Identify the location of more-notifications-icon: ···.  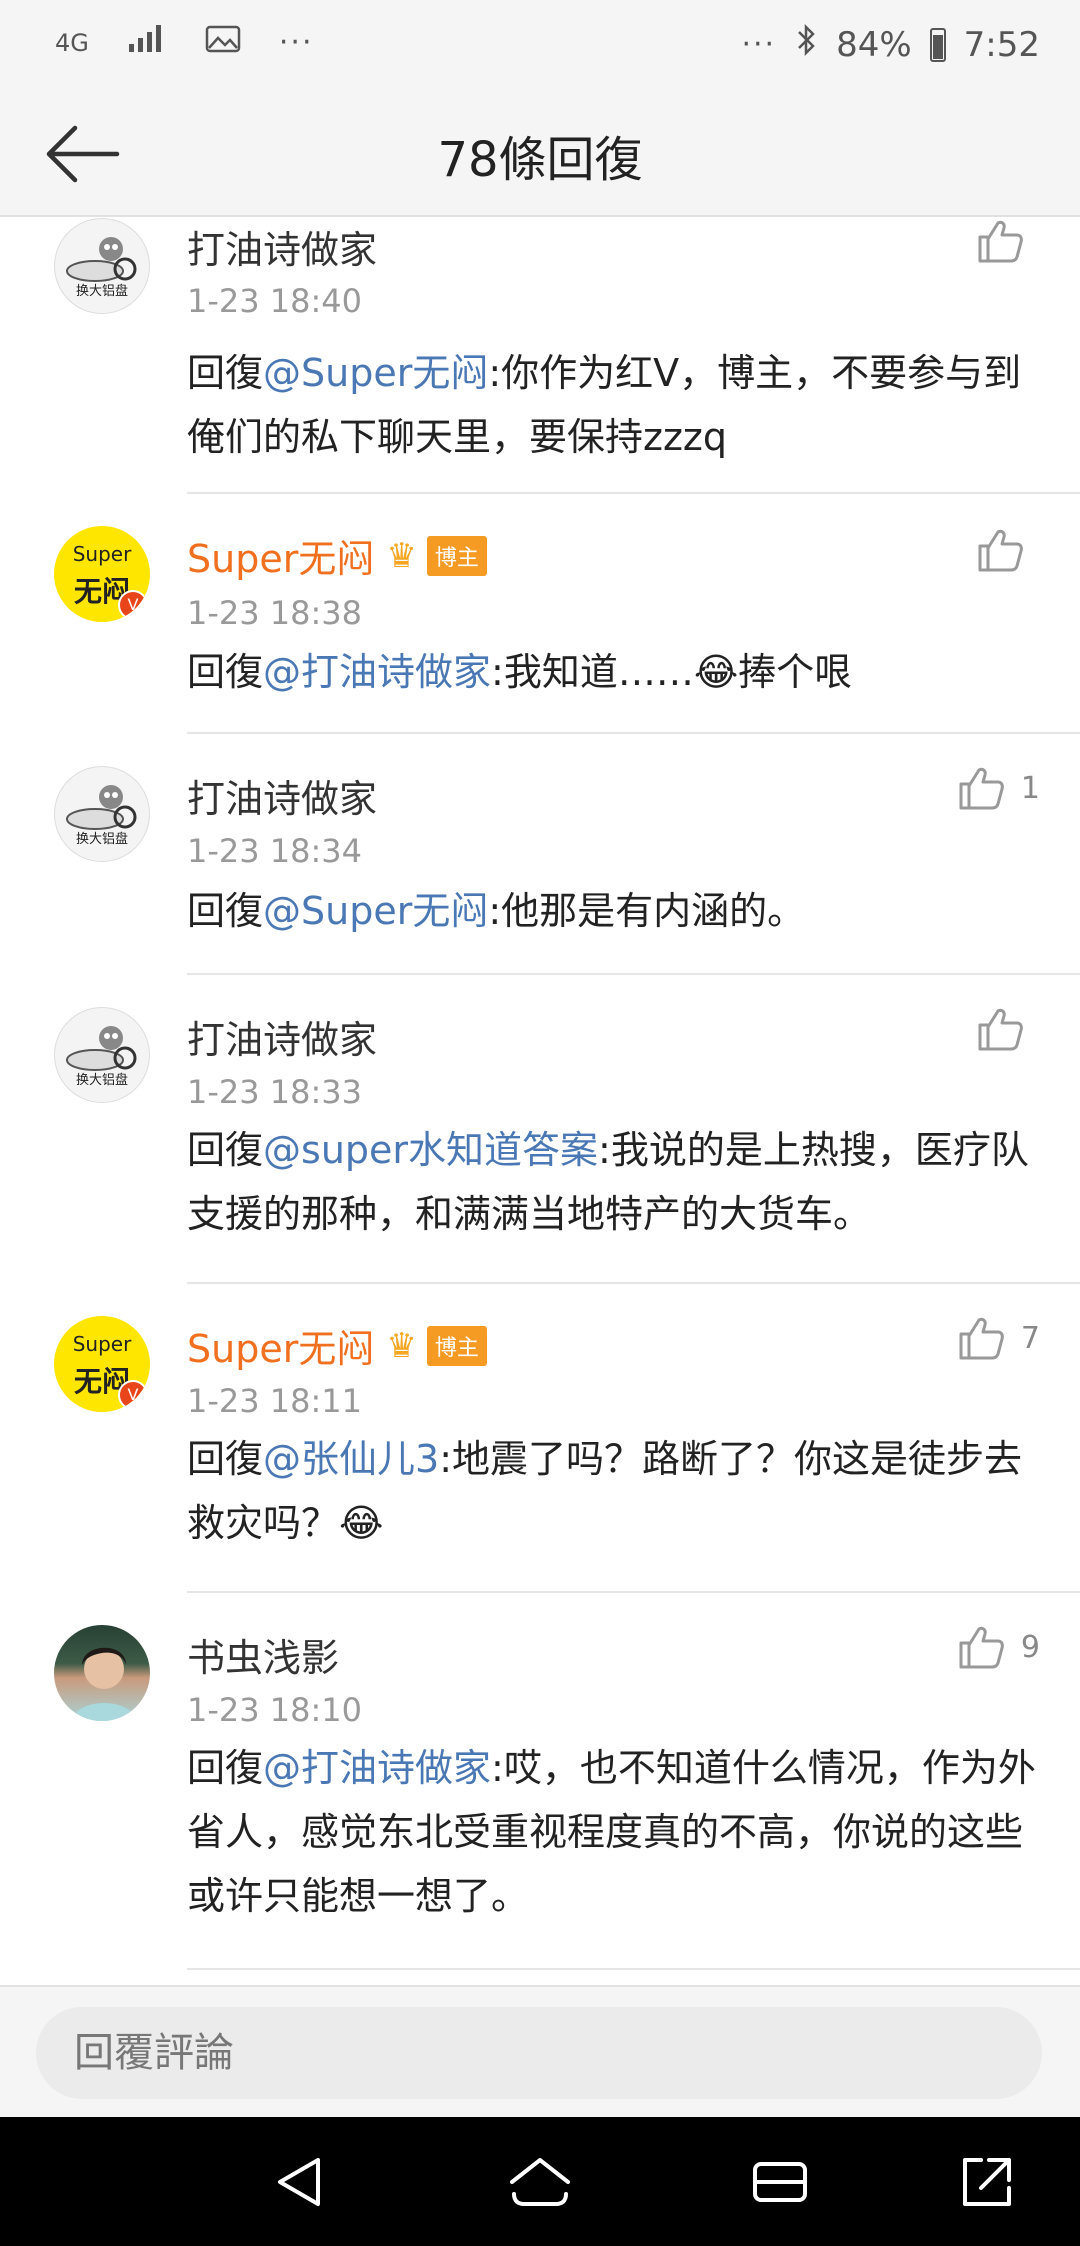
(296, 42).